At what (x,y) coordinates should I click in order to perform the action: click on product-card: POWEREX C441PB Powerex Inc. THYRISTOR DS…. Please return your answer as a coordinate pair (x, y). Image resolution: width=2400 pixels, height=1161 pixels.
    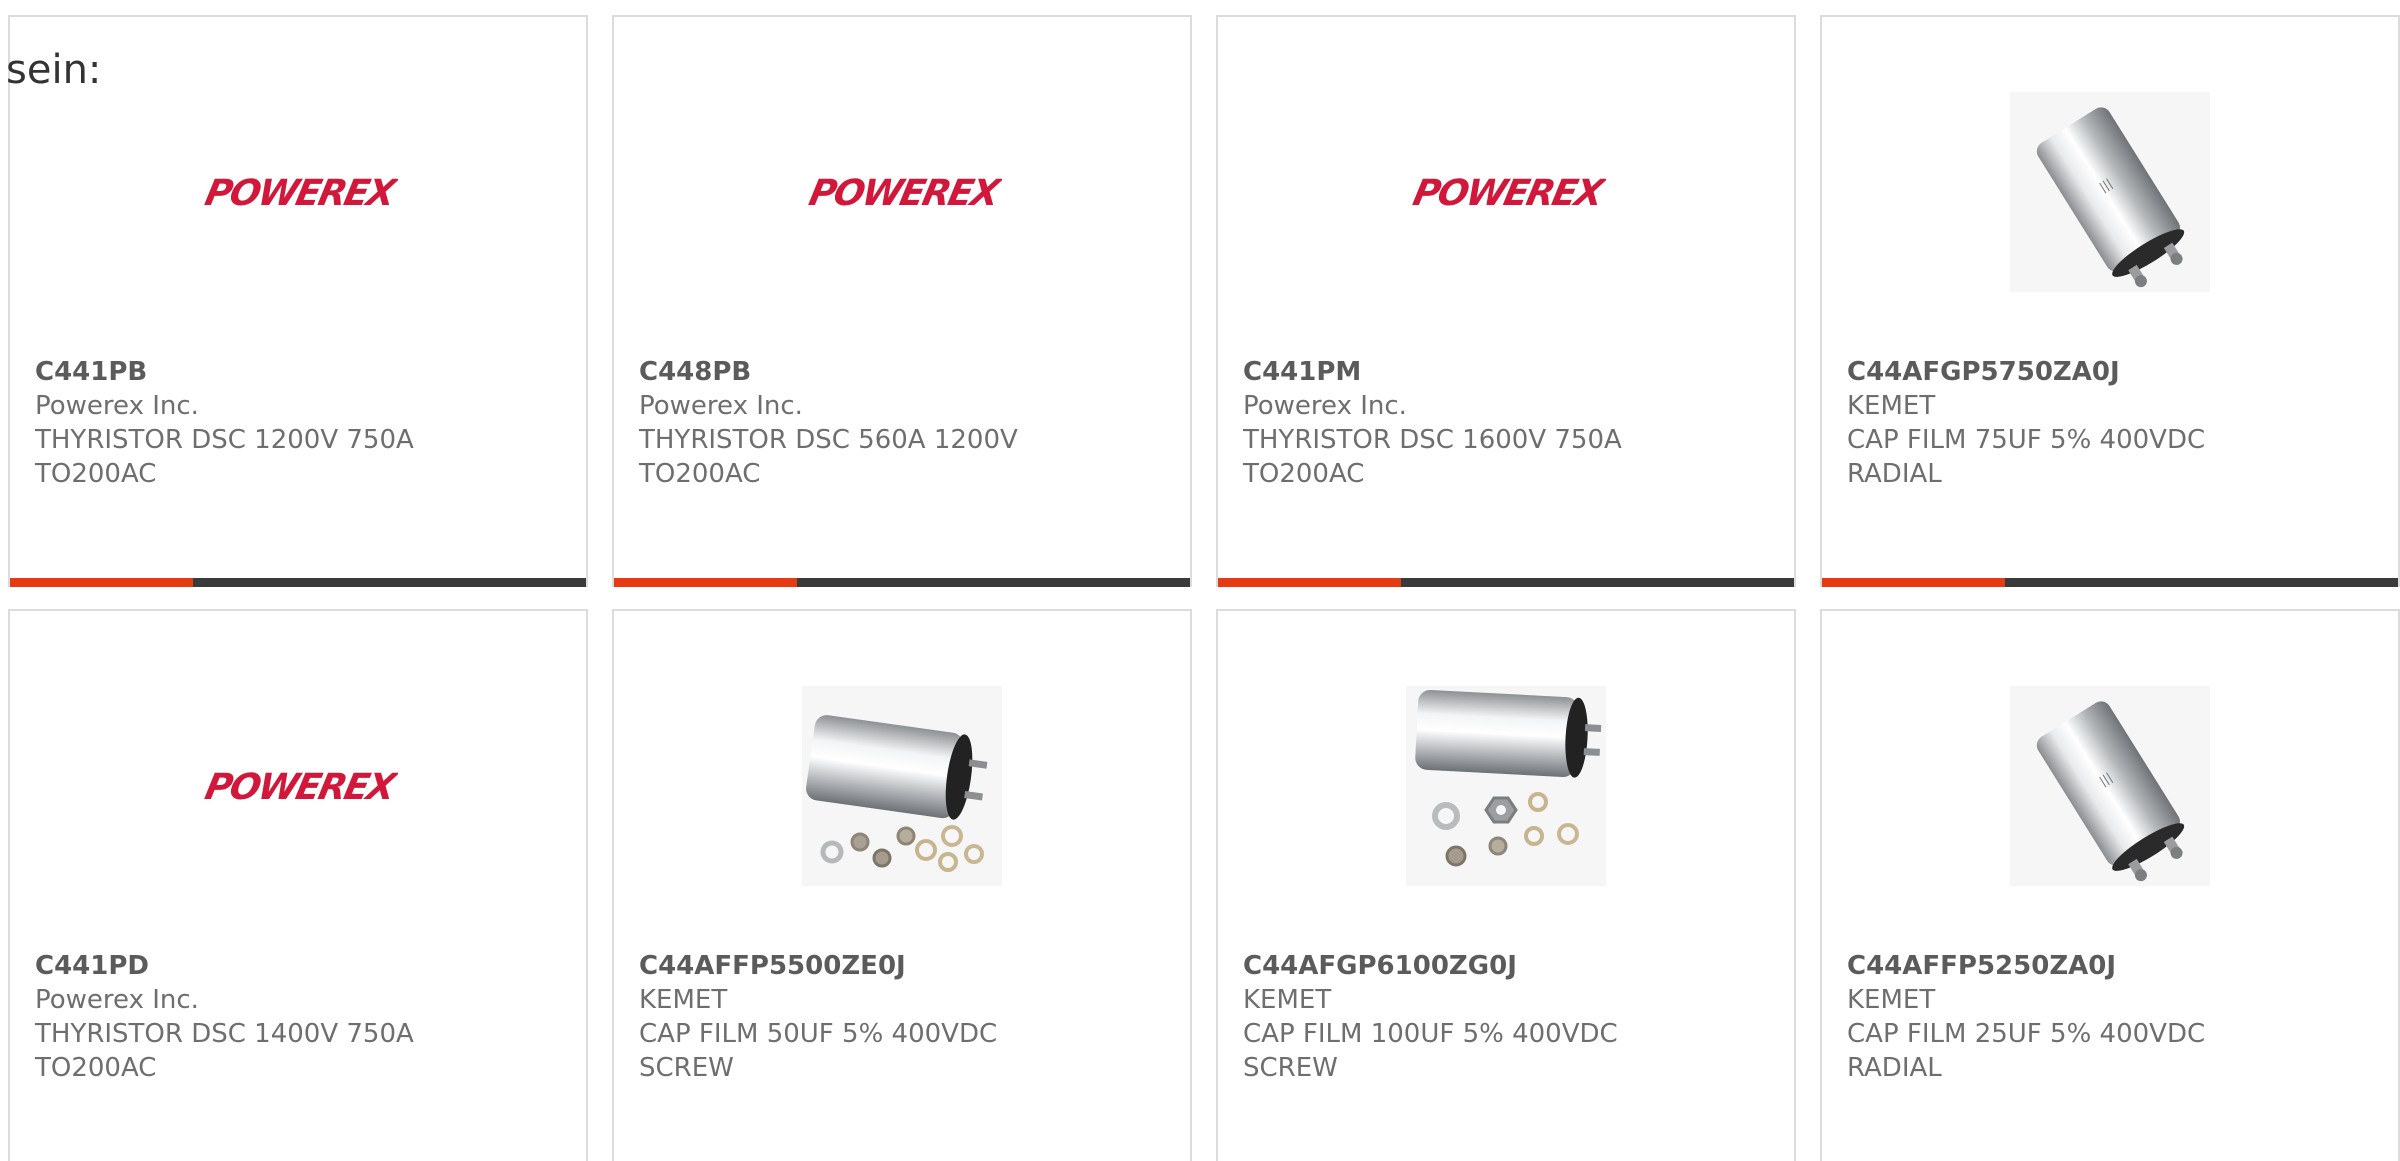
    Looking at the image, I should click on (298, 301).